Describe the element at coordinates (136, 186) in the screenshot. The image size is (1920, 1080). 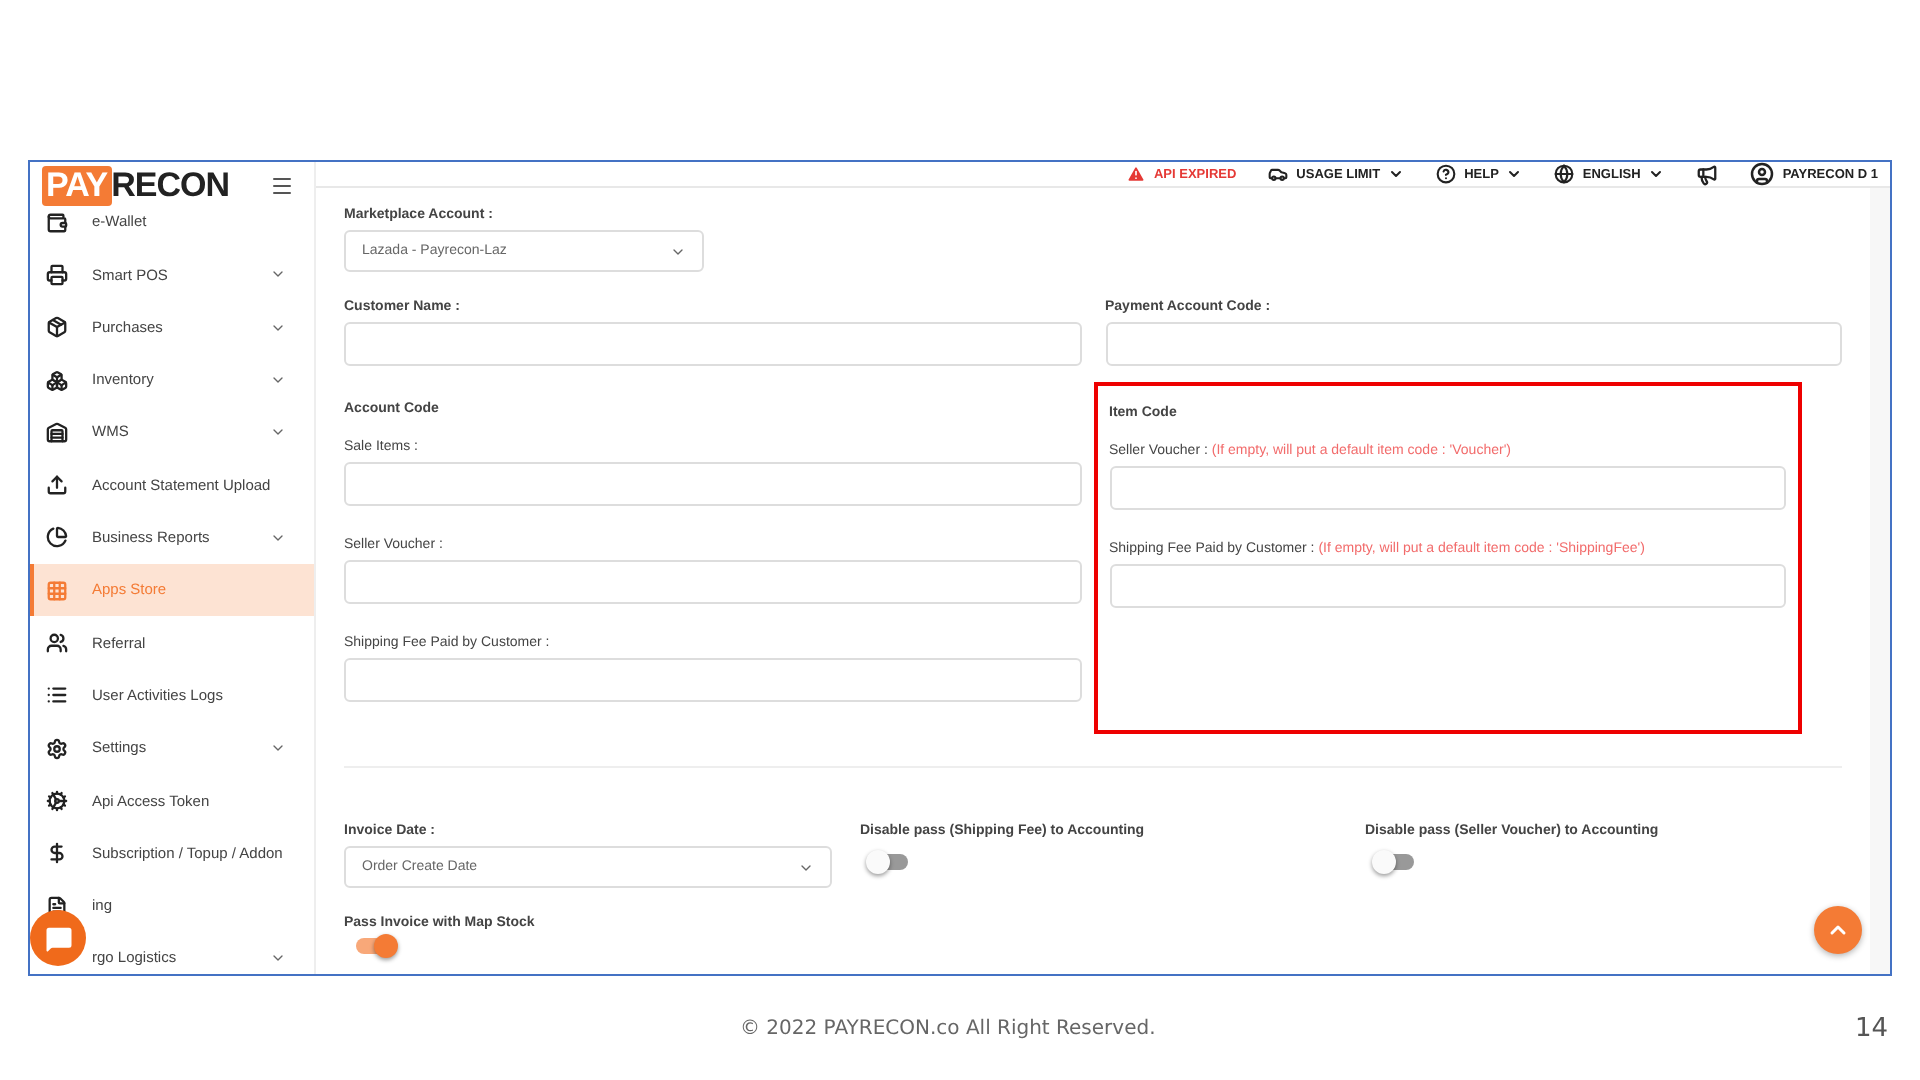
I see `payrecon-logo: PAYRECON` at that location.